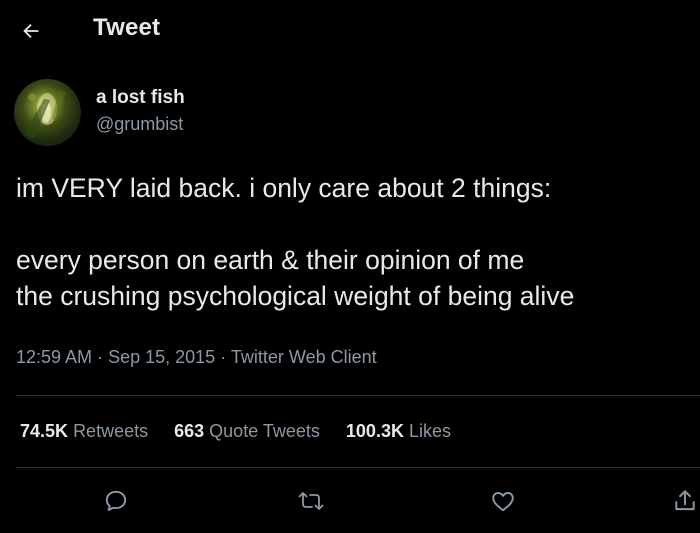  What do you see at coordinates (304, 357) in the screenshot?
I see `tweet-client: Twitter Web Client` at bounding box center [304, 357].